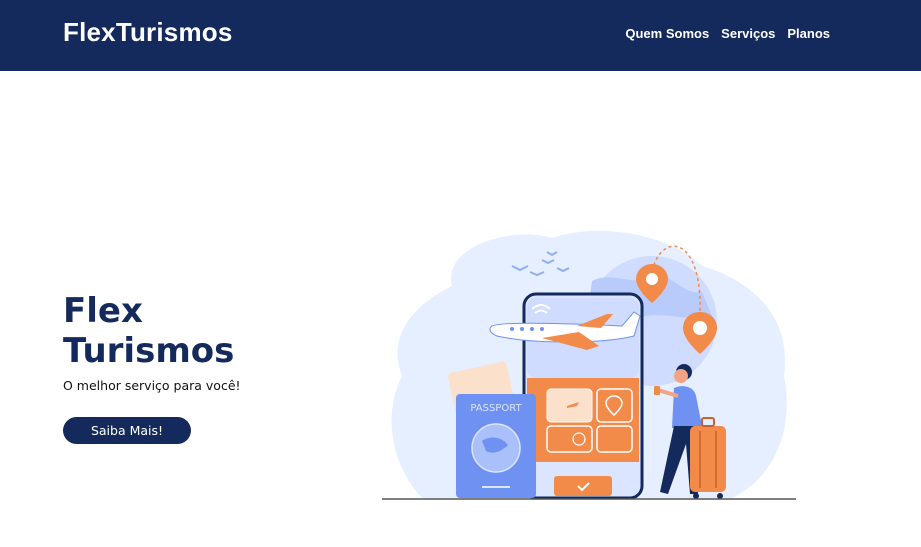 Image resolution: width=921 pixels, height=547 pixels. Describe the element at coordinates (149, 331) in the screenshot. I see `hero-title: Flex Turismos` at that location.